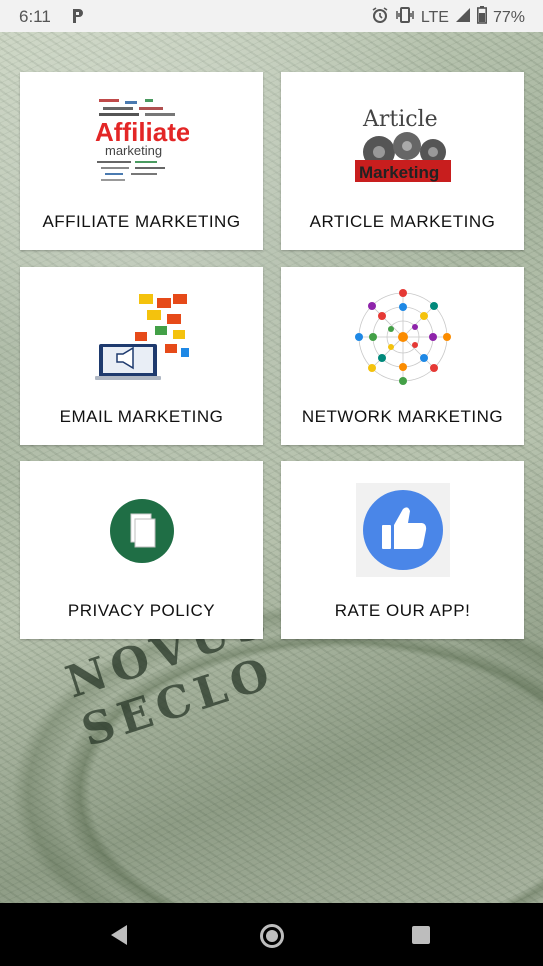 This screenshot has height=966, width=543. Describe the element at coordinates (141, 416) in the screenshot. I see `tile-label: EMAIL MARKETING` at that location.